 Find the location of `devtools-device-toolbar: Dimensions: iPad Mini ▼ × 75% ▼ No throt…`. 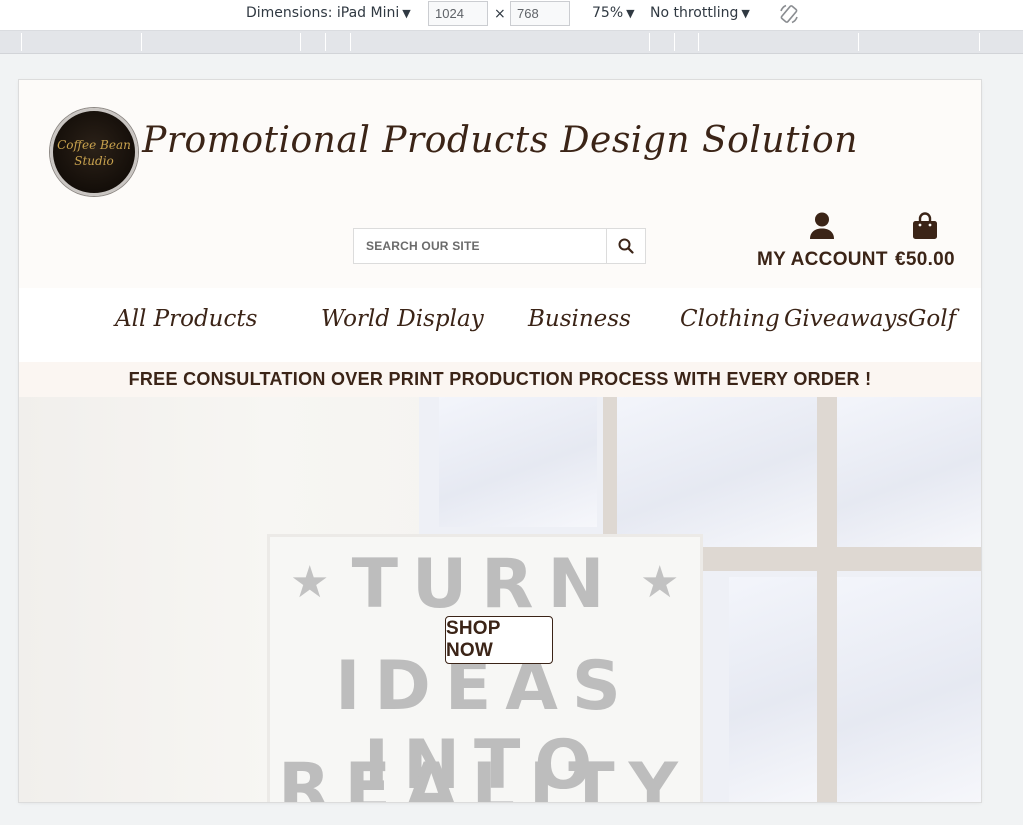

devtools-device-toolbar: Dimensions: iPad Mini ▼ × 75% ▼ No throt… is located at coordinates (511, 15).